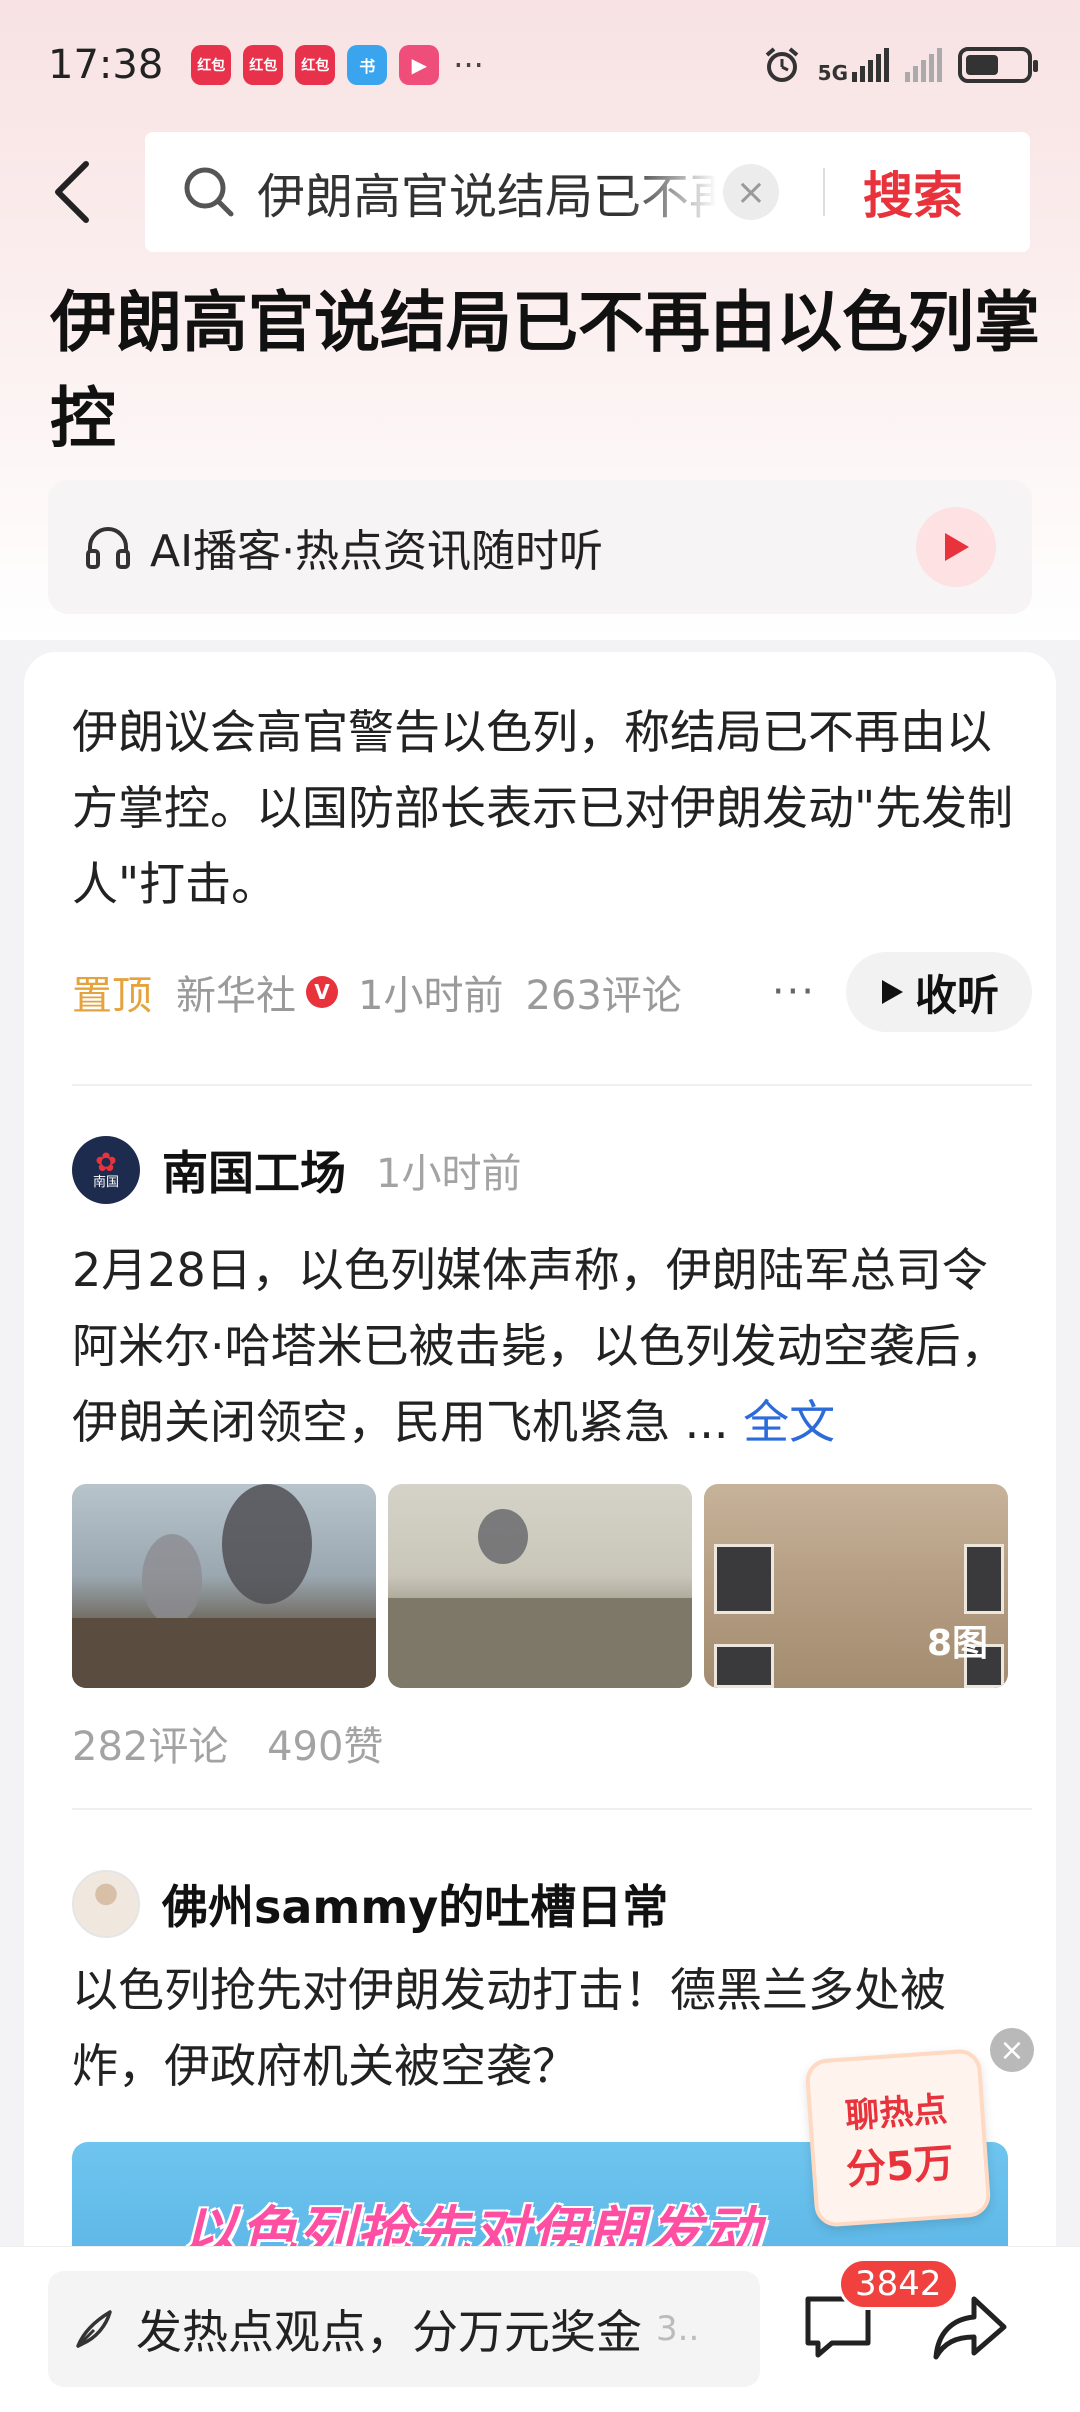 This screenshot has width=1080, height=2412. I want to click on comment-count: 282评论, so click(150, 1747).